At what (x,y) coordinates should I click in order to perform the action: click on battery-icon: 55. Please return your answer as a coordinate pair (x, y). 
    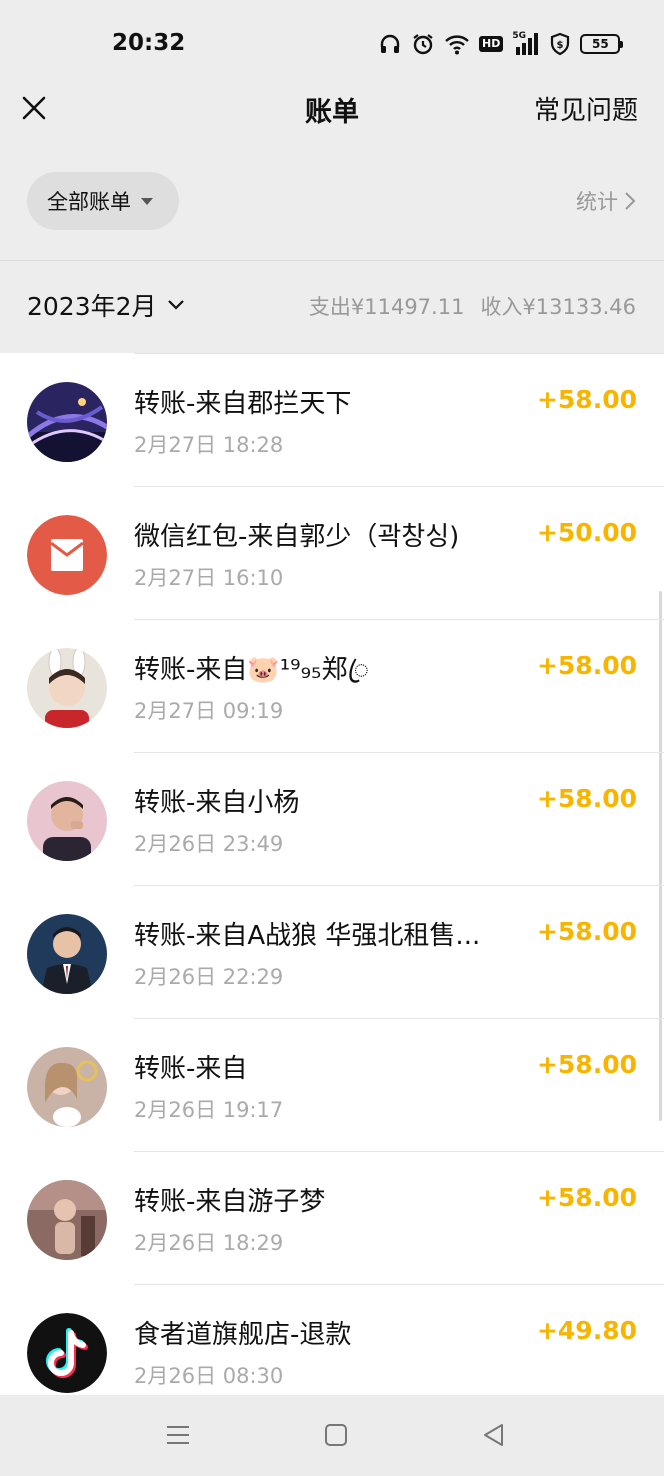
    Looking at the image, I should click on (602, 44).